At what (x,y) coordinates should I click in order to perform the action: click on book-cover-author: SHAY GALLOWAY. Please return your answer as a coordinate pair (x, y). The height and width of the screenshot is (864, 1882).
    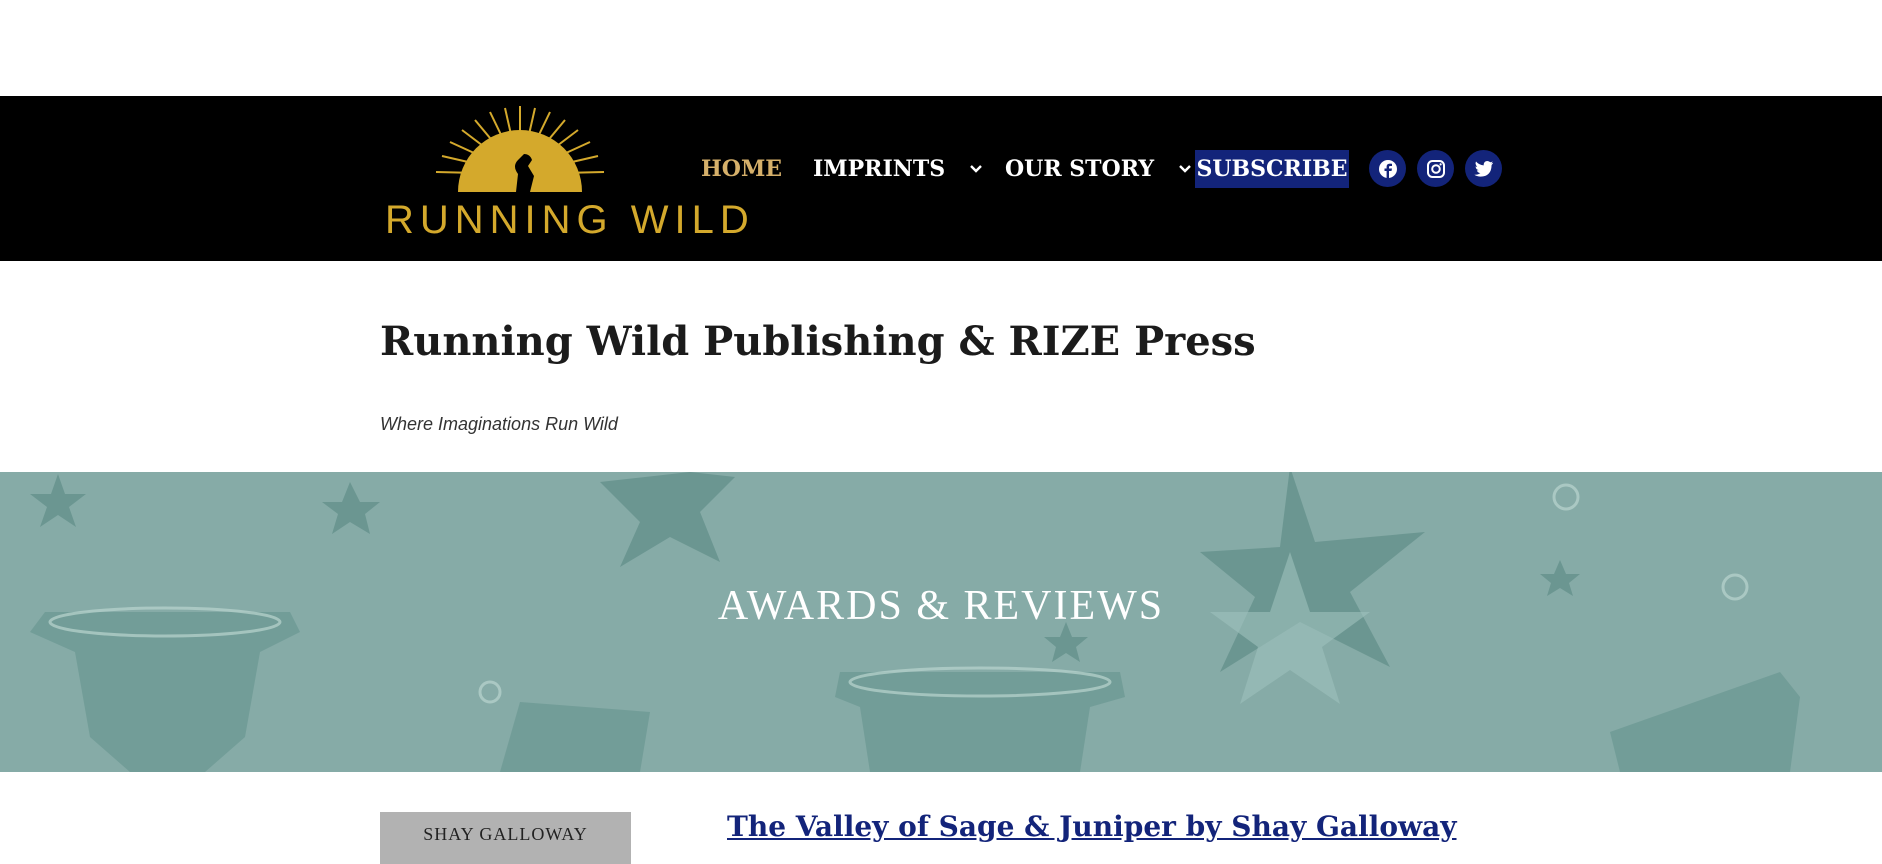
    Looking at the image, I should click on (505, 834).